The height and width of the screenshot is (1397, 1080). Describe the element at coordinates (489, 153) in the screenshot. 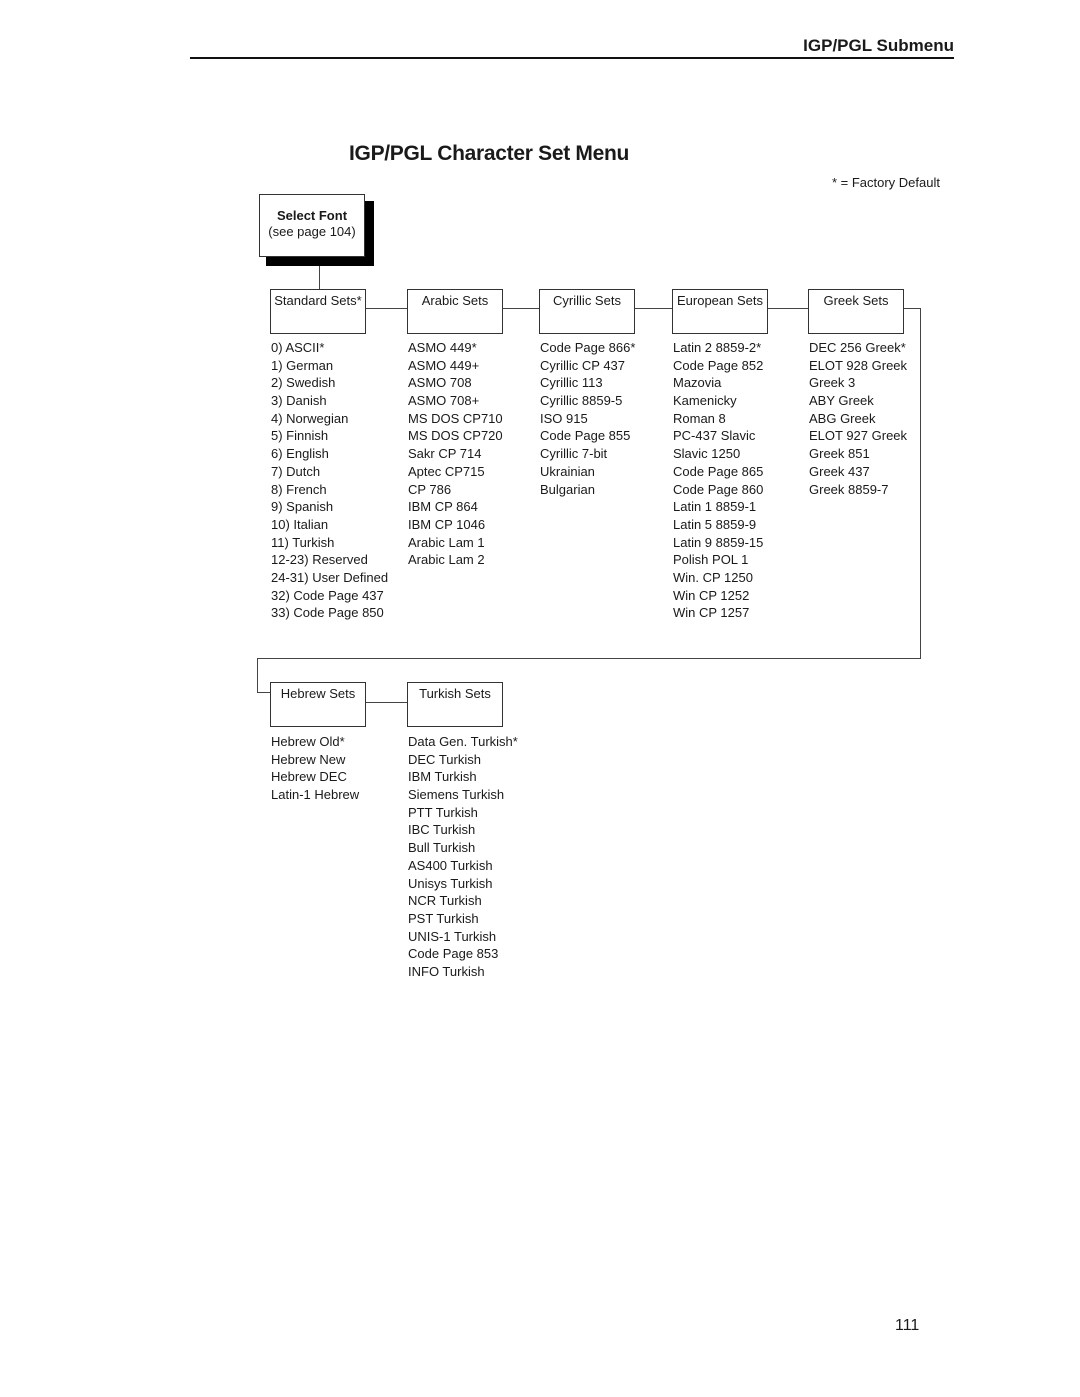

I see `page-title: IGP/PGL Character Set Menu` at that location.